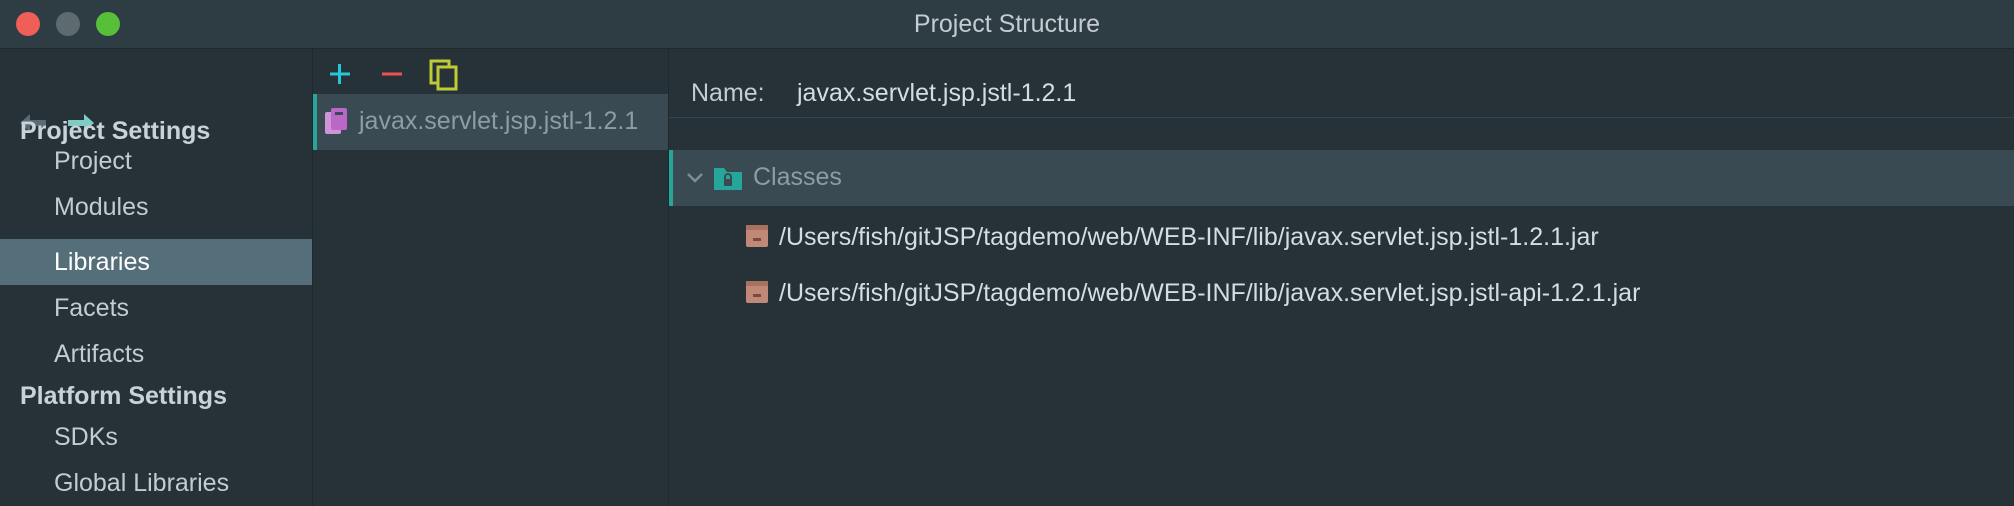 The width and height of the screenshot is (2014, 506). I want to click on library-list-item: javax.servlet.jsp.jstl-1.2.1, so click(490, 122).